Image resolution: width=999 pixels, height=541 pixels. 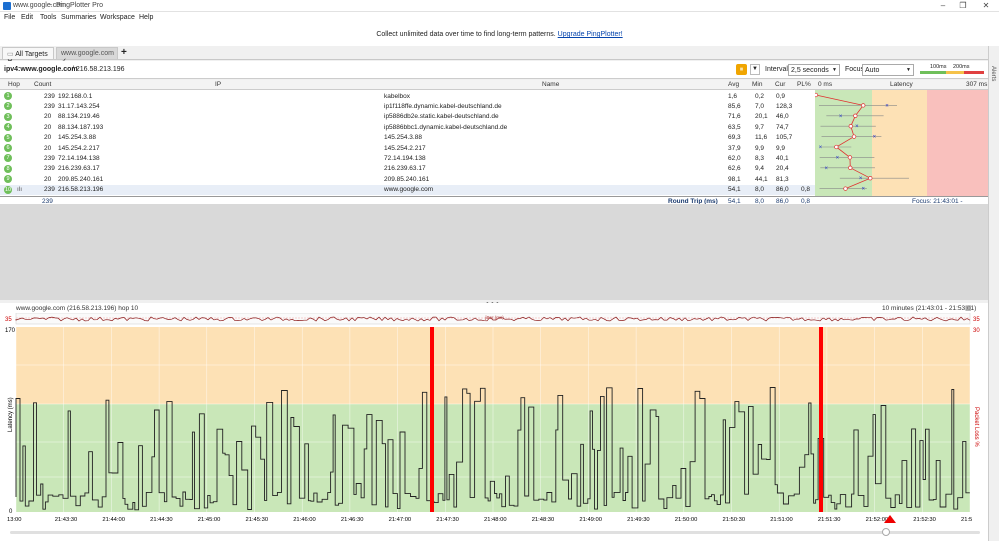 What do you see at coordinates (218, 84) in the screenshot?
I see `col-ip: IP` at bounding box center [218, 84].